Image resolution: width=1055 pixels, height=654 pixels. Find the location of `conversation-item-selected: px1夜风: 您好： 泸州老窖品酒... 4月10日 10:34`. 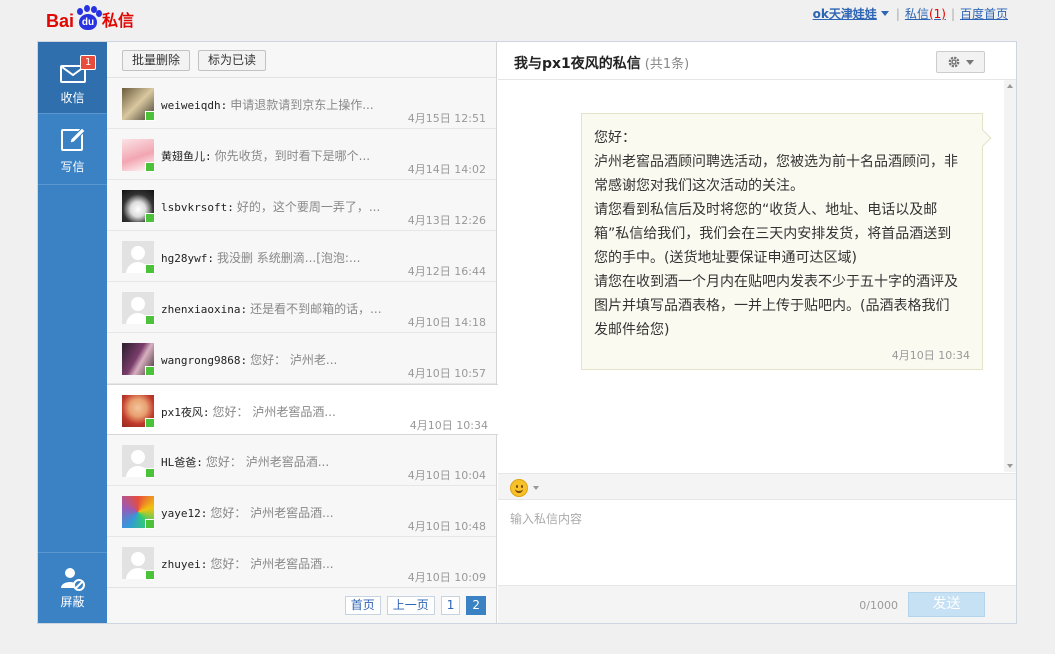

conversation-item-selected: px1夜风: 您好： 泸州老窖品酒... 4月10日 10:34 is located at coordinates (302, 409).